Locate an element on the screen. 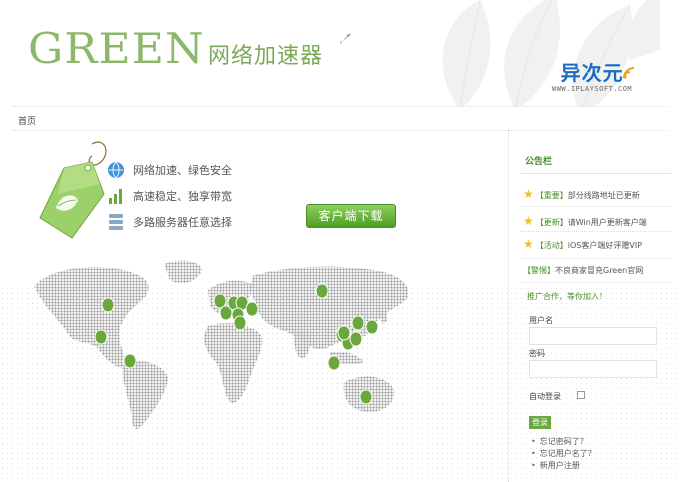  breadcrumb-home: 首页 is located at coordinates (27, 120).